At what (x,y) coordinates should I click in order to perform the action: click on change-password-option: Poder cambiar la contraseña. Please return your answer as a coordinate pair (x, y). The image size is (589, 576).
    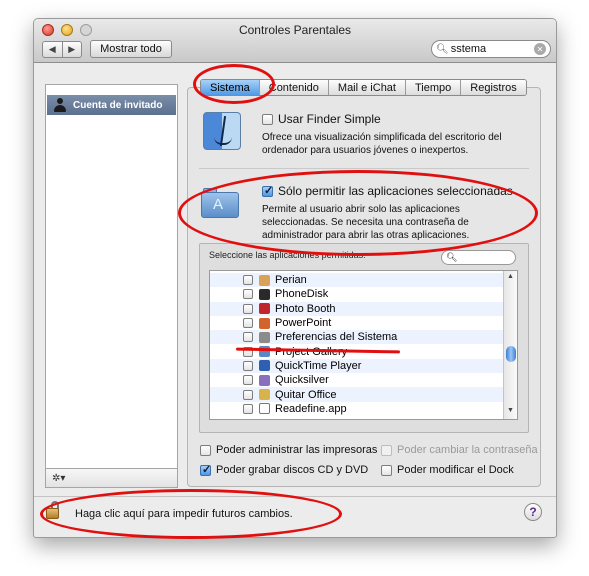
    Looking at the image, I should click on (459, 450).